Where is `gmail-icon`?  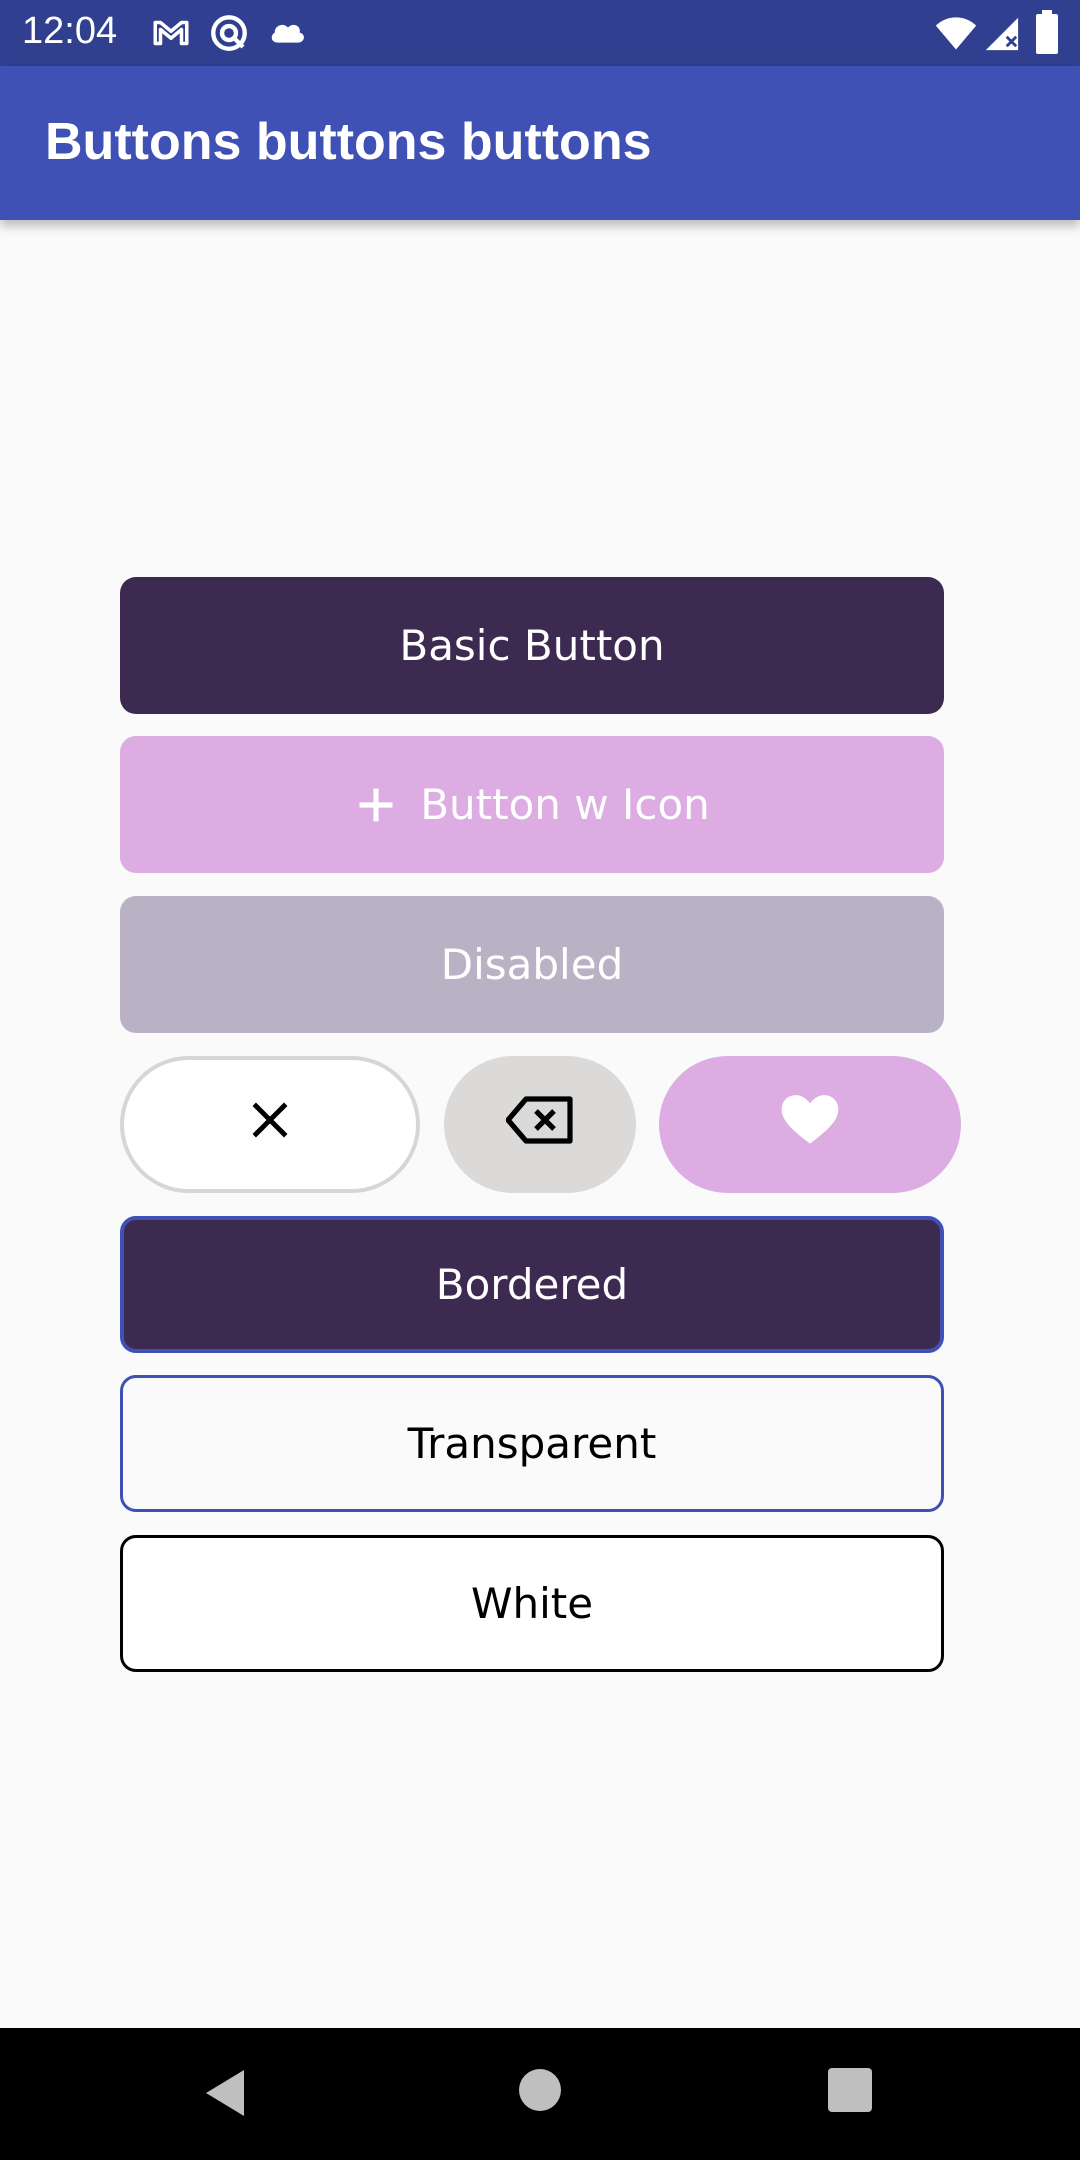 gmail-icon is located at coordinates (171, 35).